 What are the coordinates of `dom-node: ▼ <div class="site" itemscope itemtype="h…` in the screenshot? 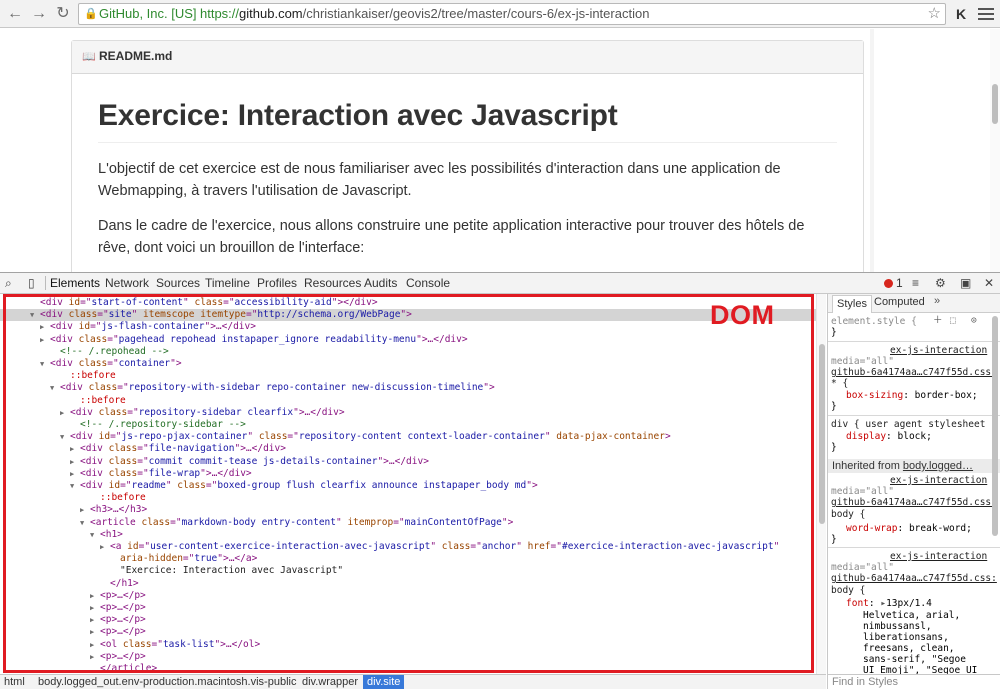 It's located at (408, 315).